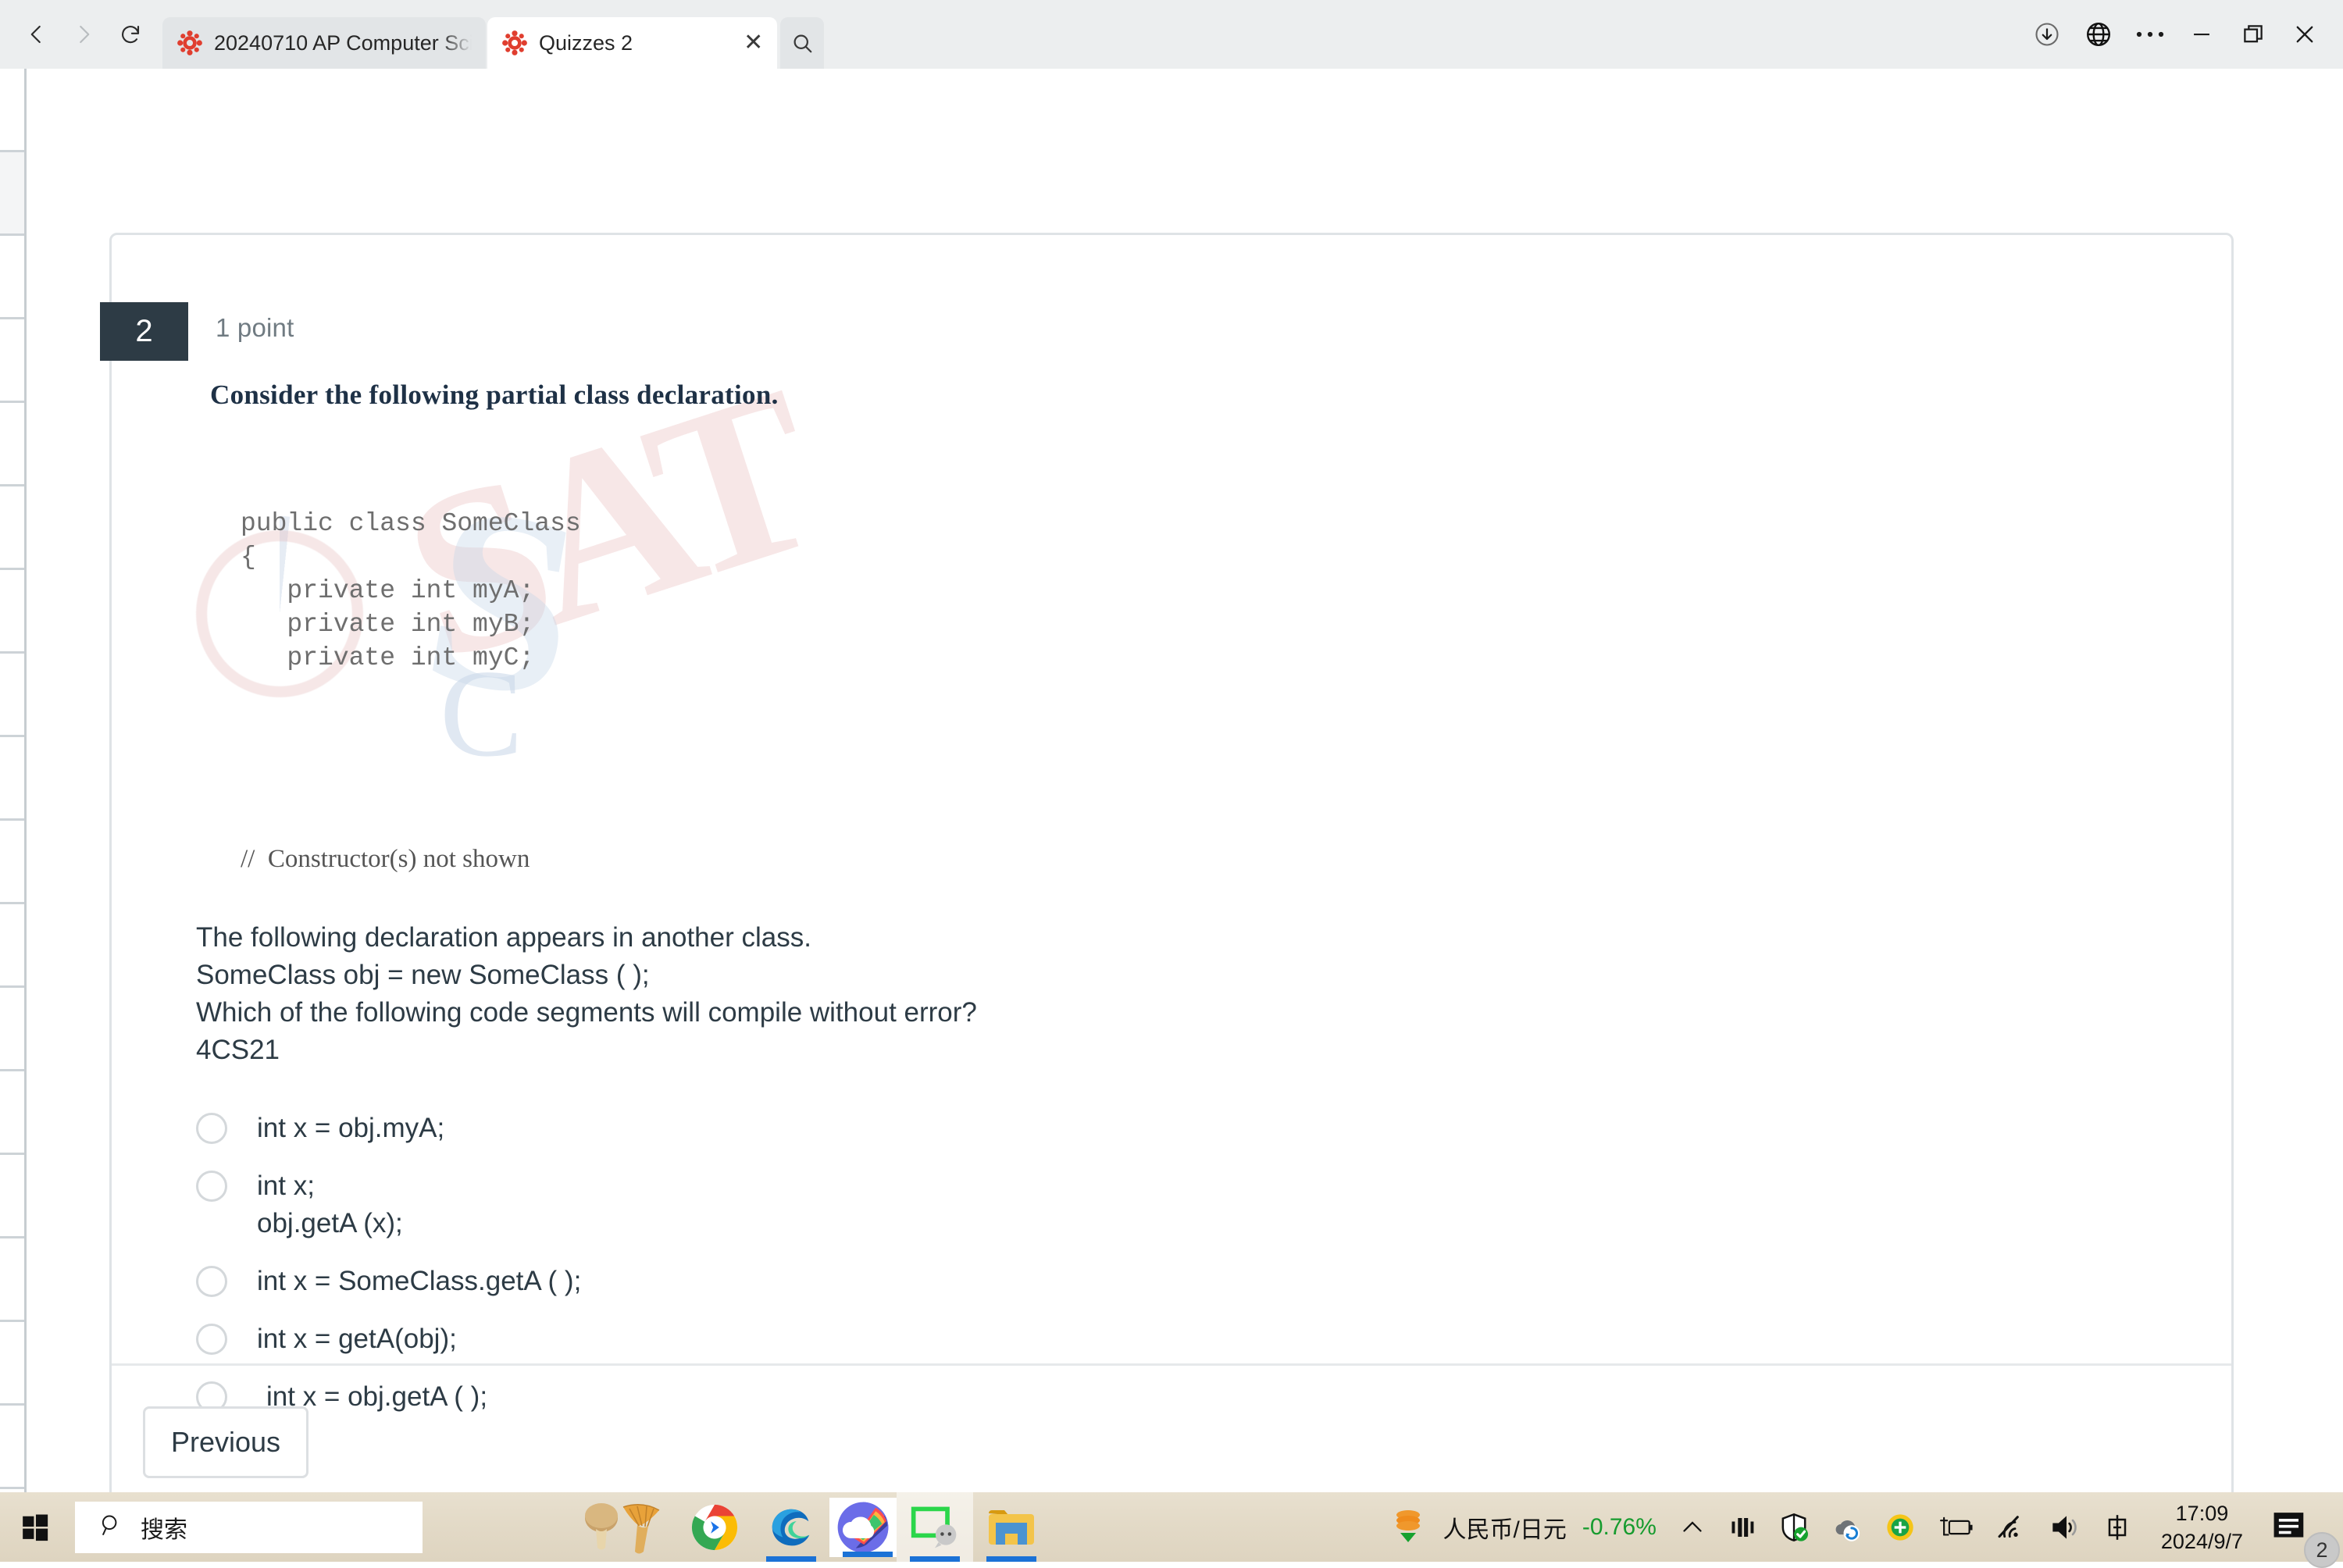  I want to click on coins-icon, so click(1411, 1527).